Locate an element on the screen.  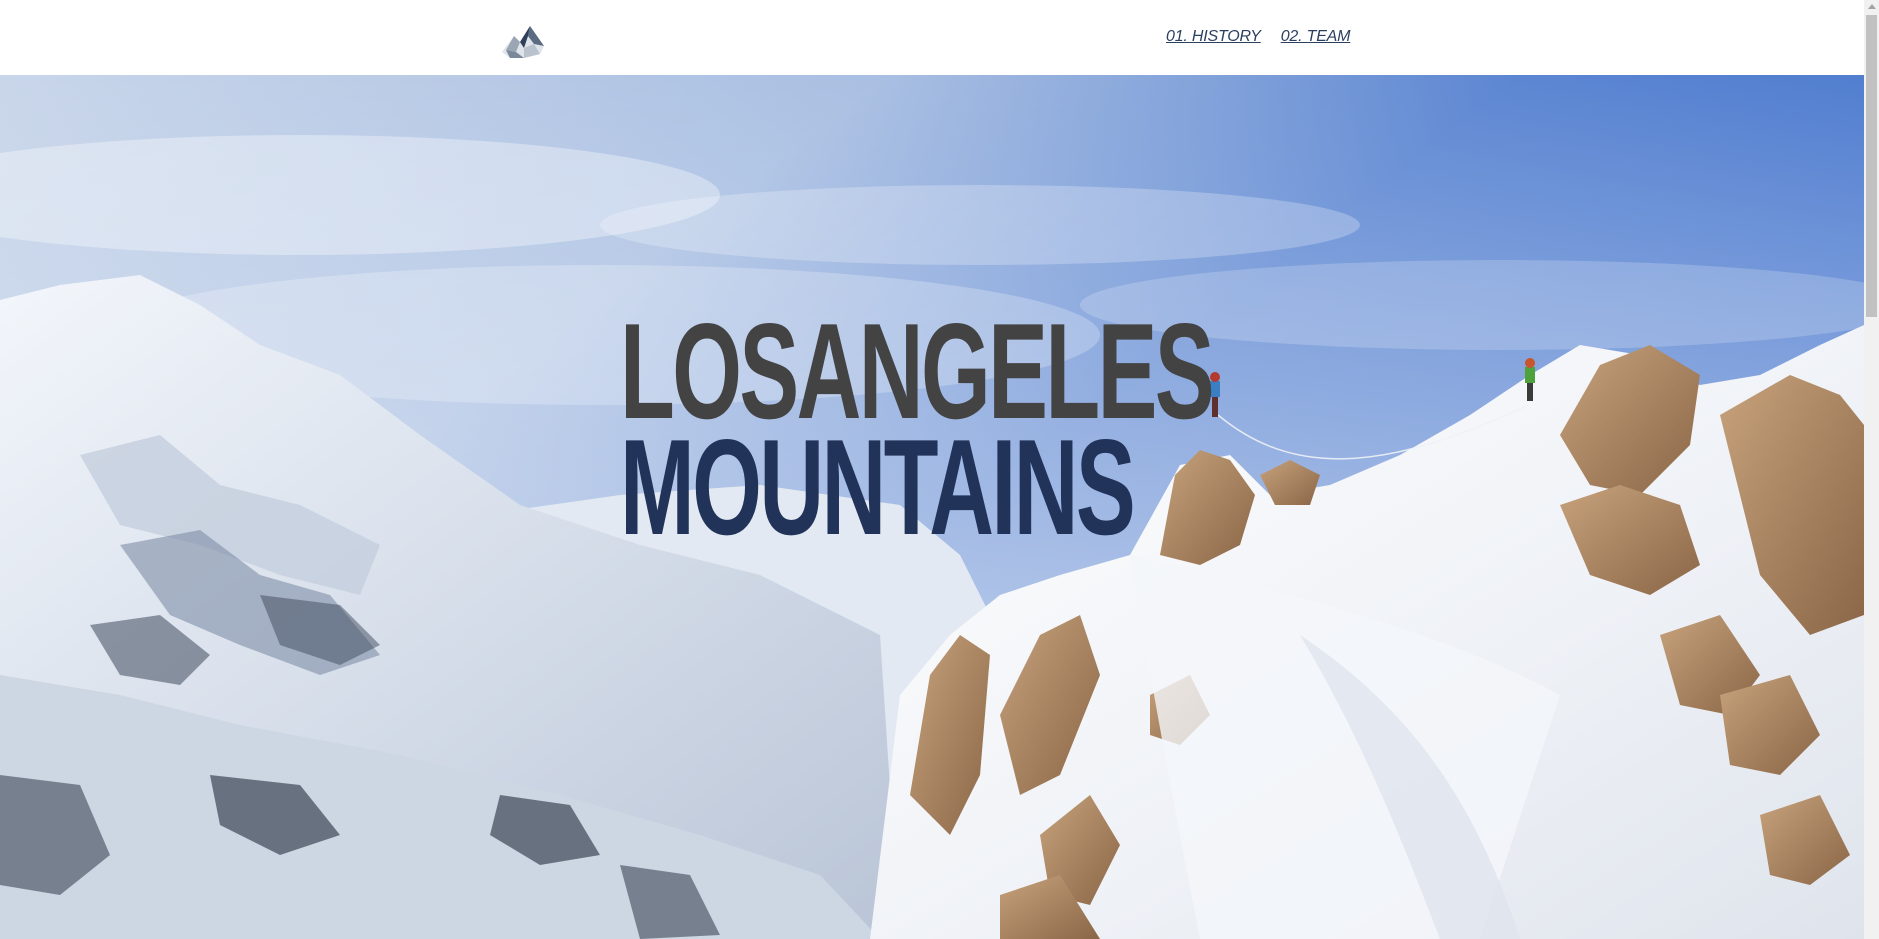
nav-link-team: 02. TEAM is located at coordinates (1316, 37).